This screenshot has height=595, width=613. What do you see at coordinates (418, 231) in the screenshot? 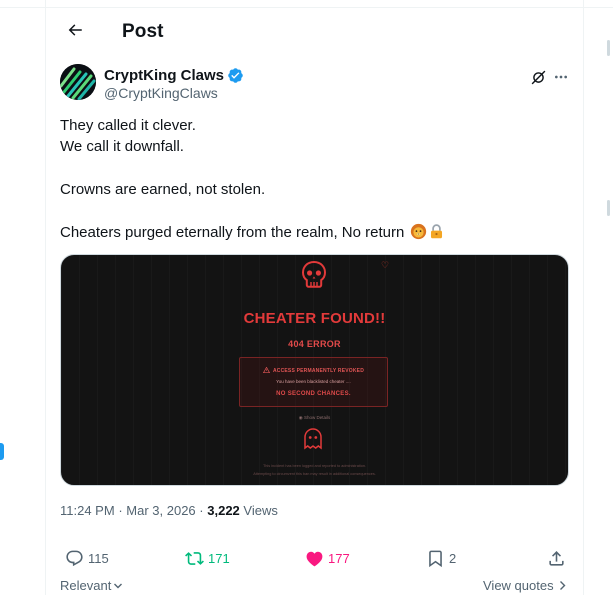
I see `lion-face-emoji` at bounding box center [418, 231].